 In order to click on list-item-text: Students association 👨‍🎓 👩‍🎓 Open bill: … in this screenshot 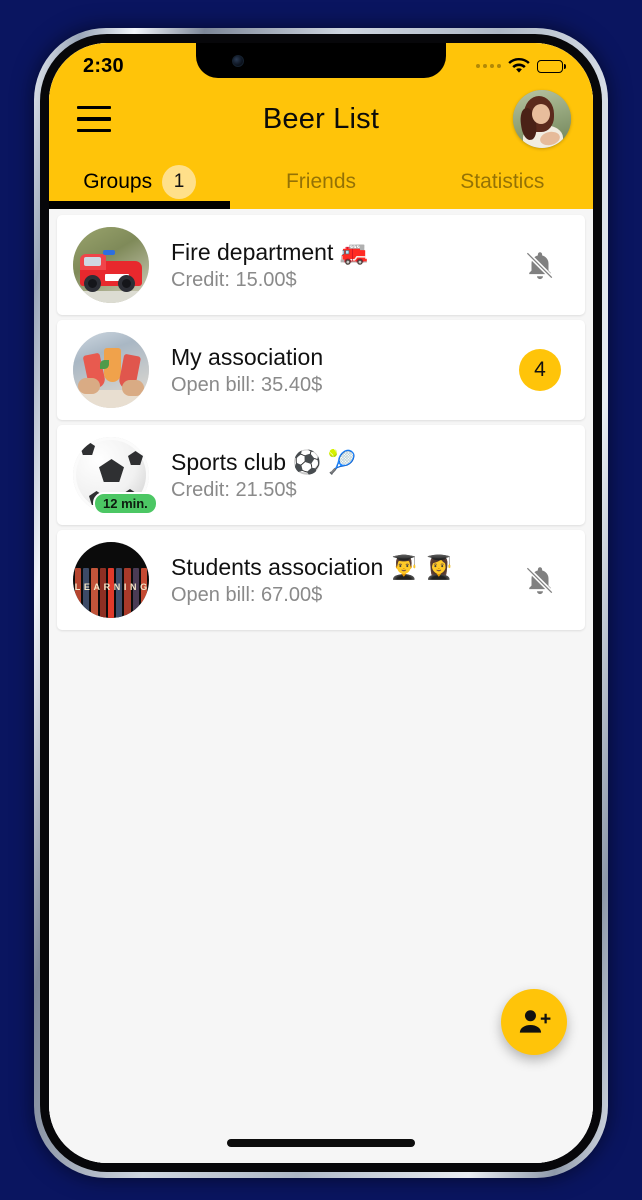, I will do `click(331, 580)`.